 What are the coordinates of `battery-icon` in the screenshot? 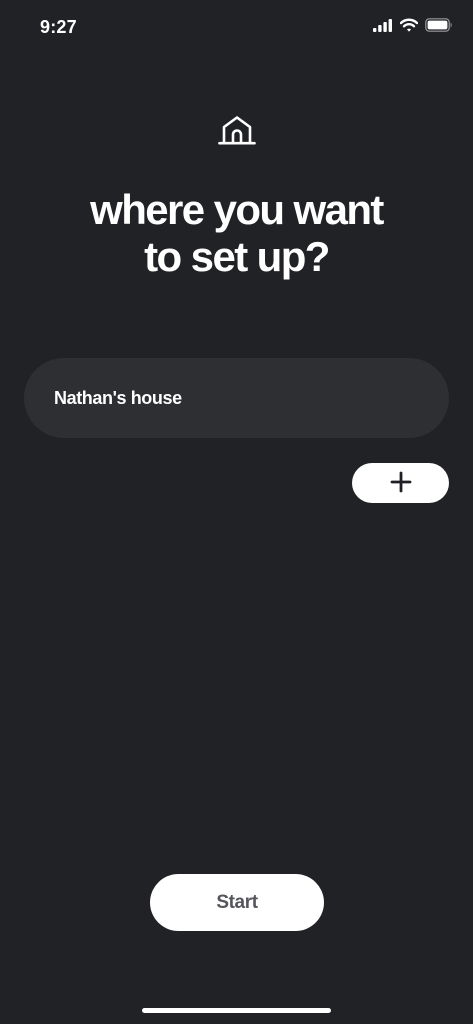 It's located at (439, 25).